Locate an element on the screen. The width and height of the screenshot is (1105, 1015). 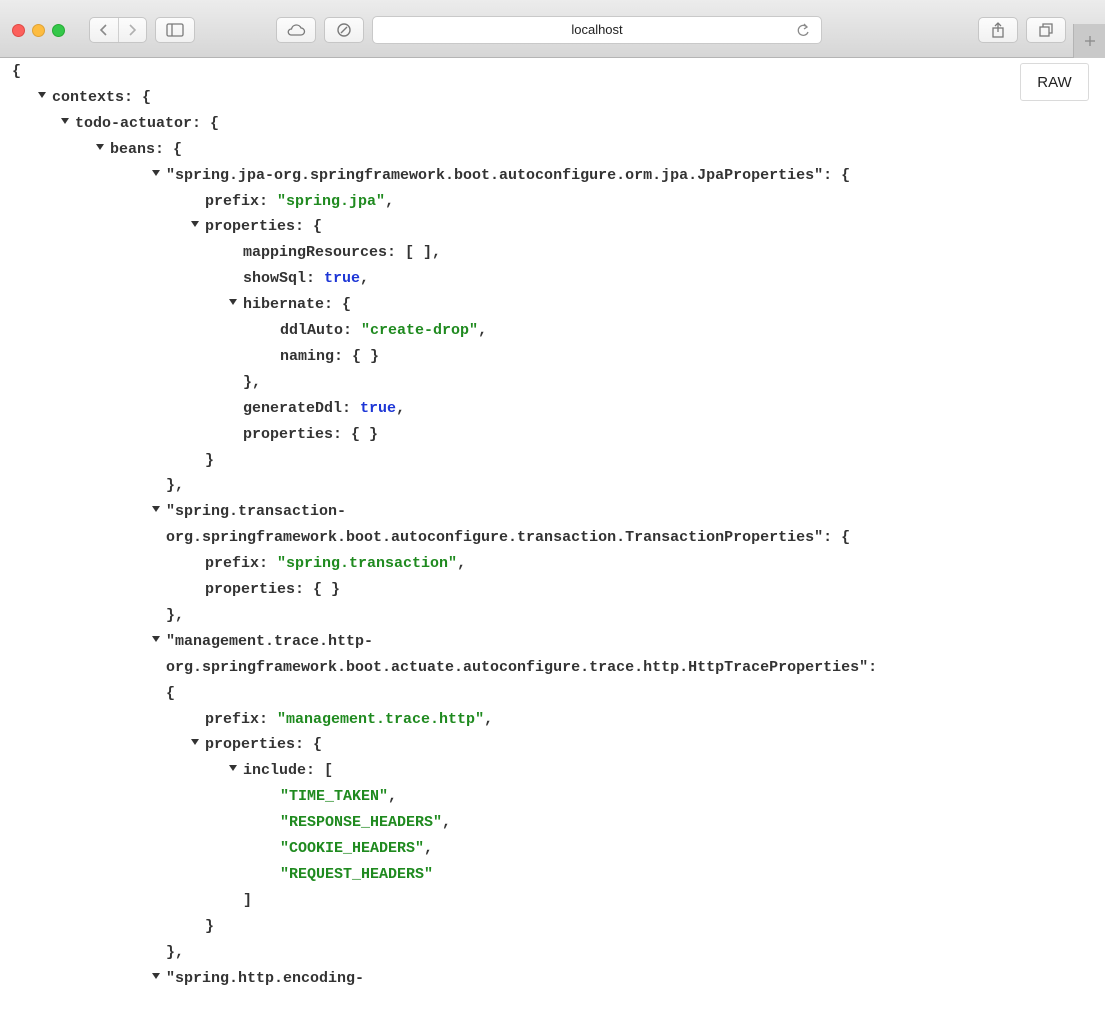
json-line: prefix: "spring.jpa", is located at coordinates (300, 201).